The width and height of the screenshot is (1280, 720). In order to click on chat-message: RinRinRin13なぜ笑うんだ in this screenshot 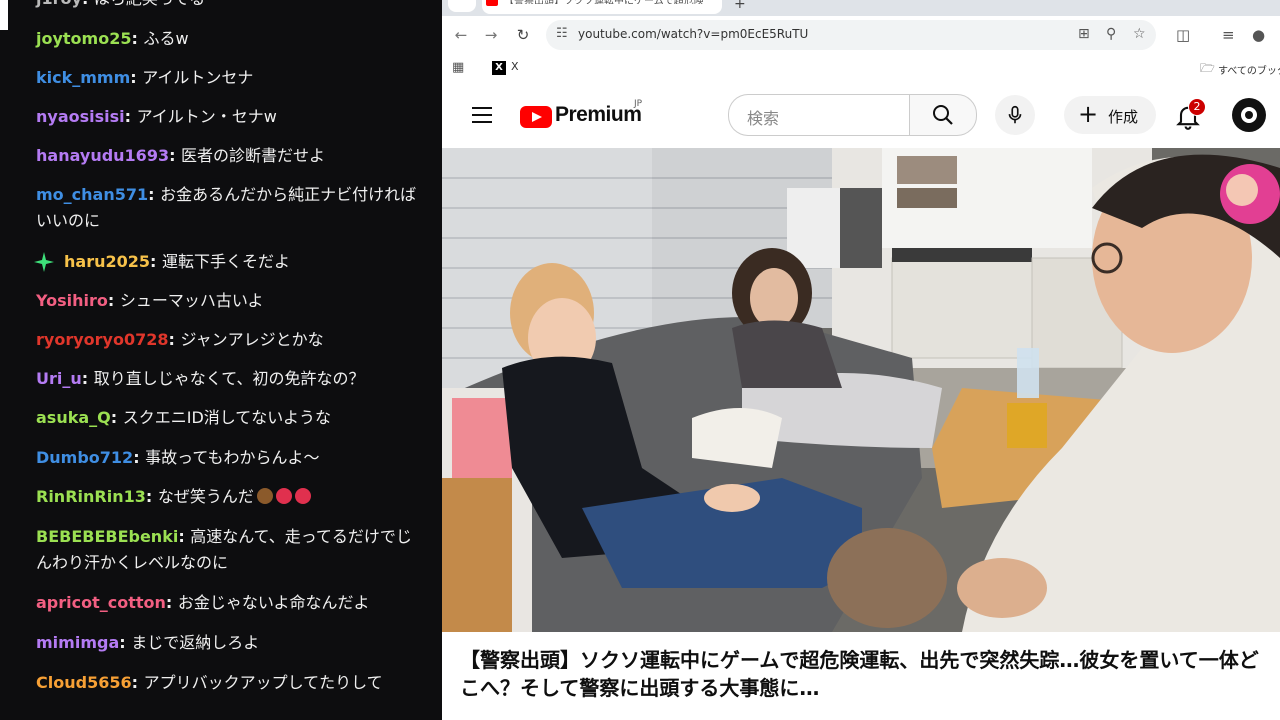, I will do `click(234, 497)`.